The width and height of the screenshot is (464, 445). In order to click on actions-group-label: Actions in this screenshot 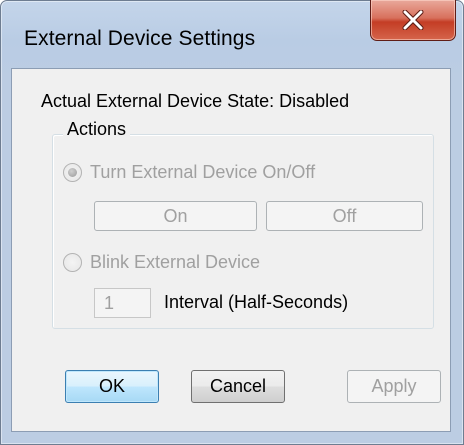, I will do `click(97, 129)`.